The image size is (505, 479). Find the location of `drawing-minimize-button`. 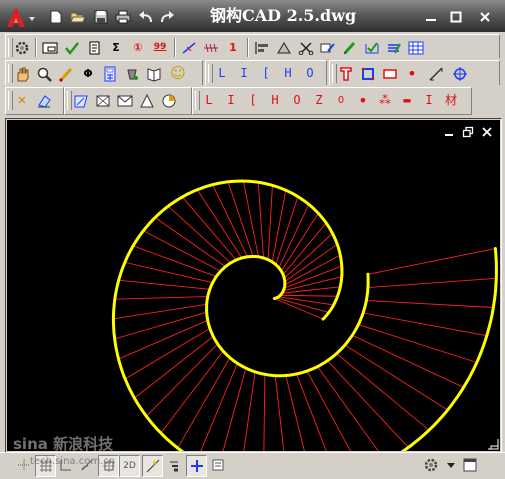

drawing-minimize-button is located at coordinates (449, 132).